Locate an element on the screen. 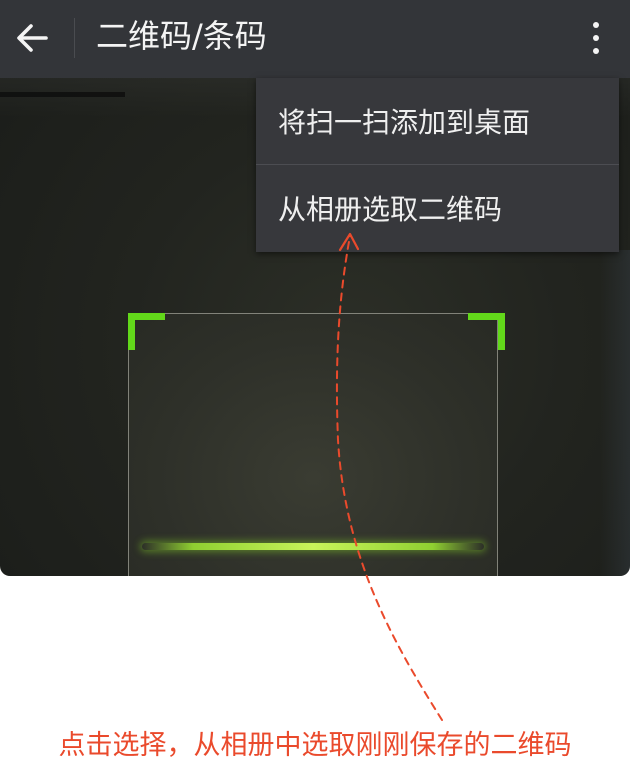 This screenshot has width=630, height=766. back-button is located at coordinates (32, 38).